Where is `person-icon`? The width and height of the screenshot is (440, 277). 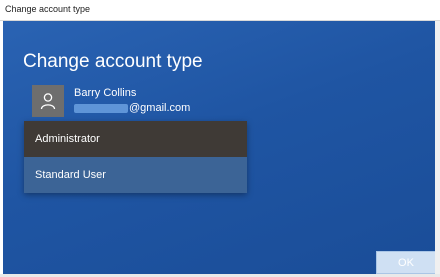 person-icon is located at coordinates (48, 101).